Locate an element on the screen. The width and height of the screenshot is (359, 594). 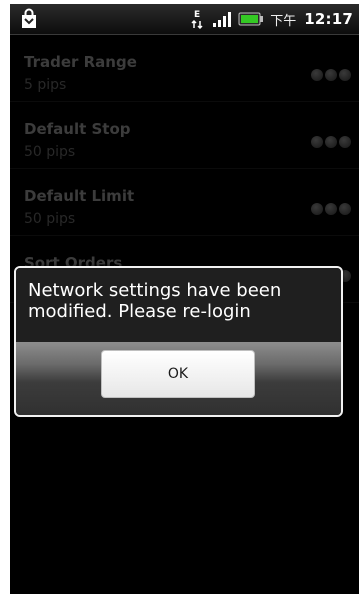
status-bar: E 下午 12:17 is located at coordinates (184, 19).